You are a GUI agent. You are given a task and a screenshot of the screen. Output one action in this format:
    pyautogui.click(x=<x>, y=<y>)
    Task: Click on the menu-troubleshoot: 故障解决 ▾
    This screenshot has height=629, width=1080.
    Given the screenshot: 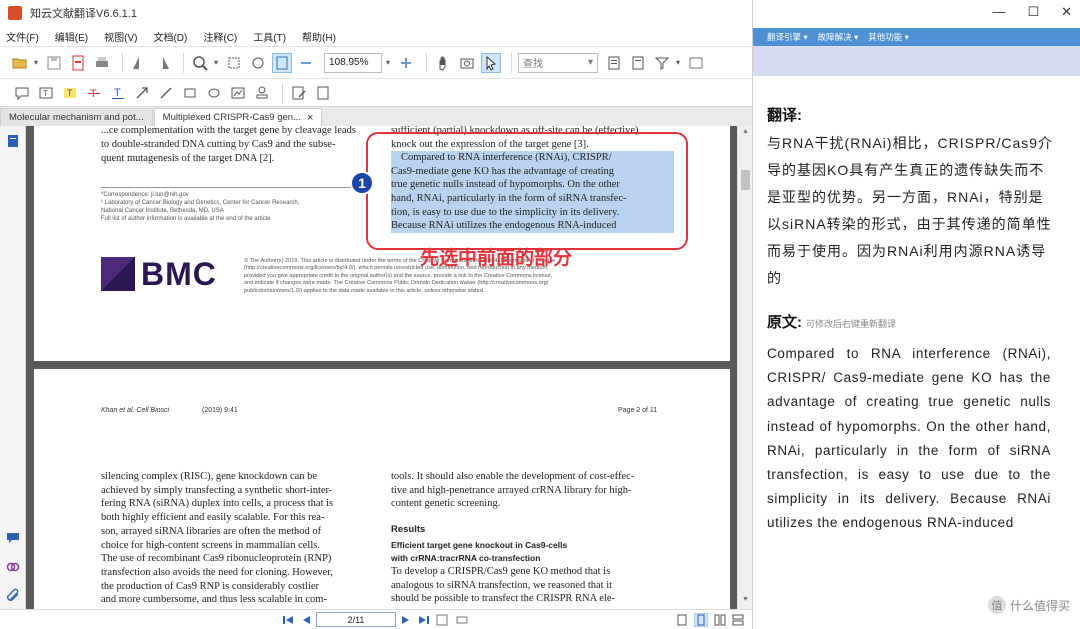 What is the action you would take?
    pyautogui.click(x=838, y=37)
    